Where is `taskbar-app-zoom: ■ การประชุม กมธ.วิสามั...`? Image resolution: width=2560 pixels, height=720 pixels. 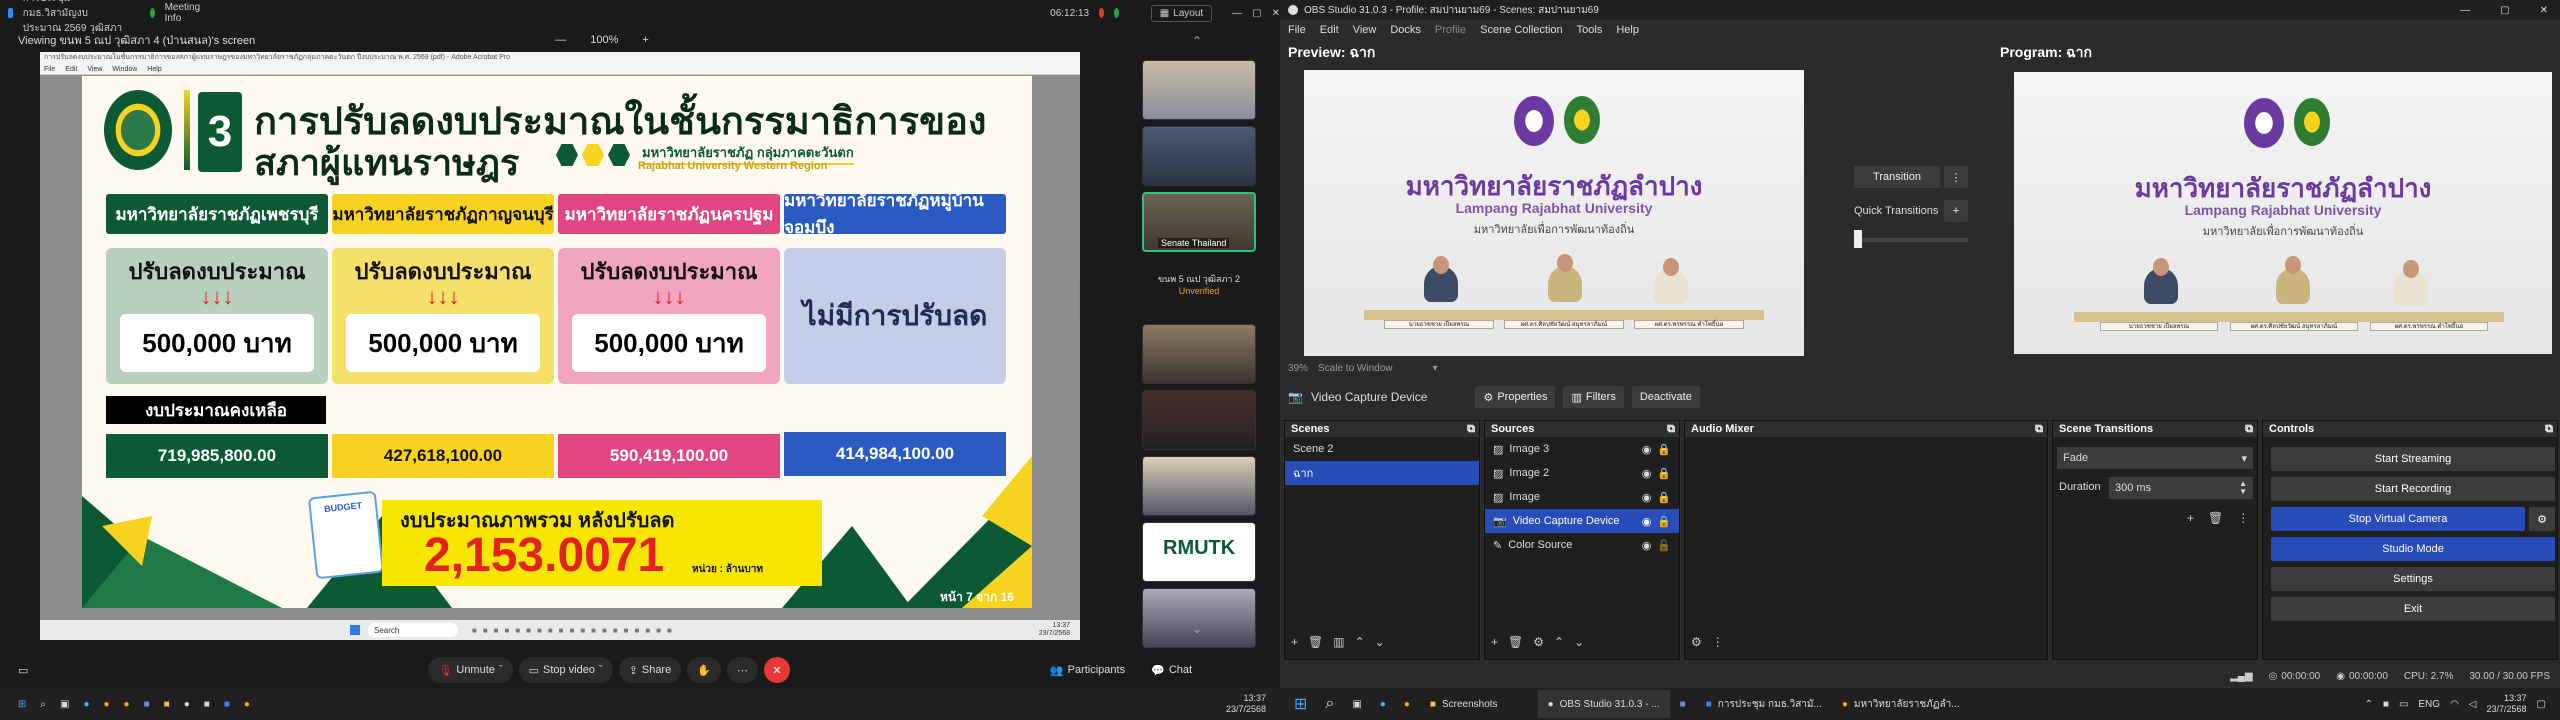 taskbar-app-zoom: ■ การประชุม กมธ.วิสามั... is located at coordinates (1764, 704).